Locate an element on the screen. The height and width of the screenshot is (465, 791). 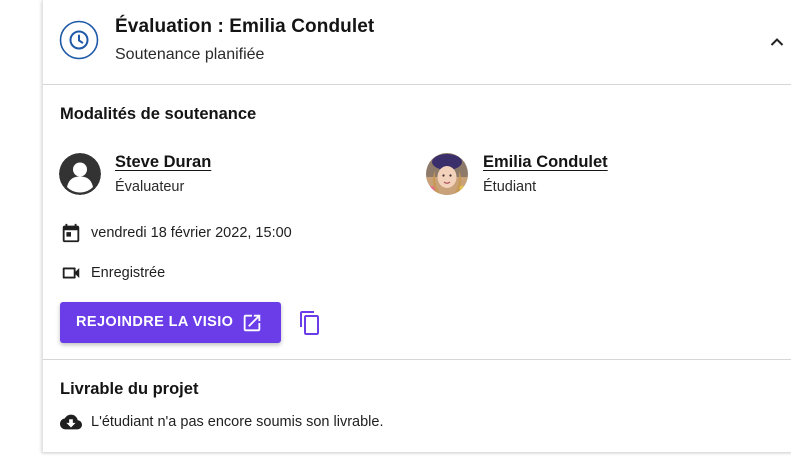
student-photo is located at coordinates (447, 174).